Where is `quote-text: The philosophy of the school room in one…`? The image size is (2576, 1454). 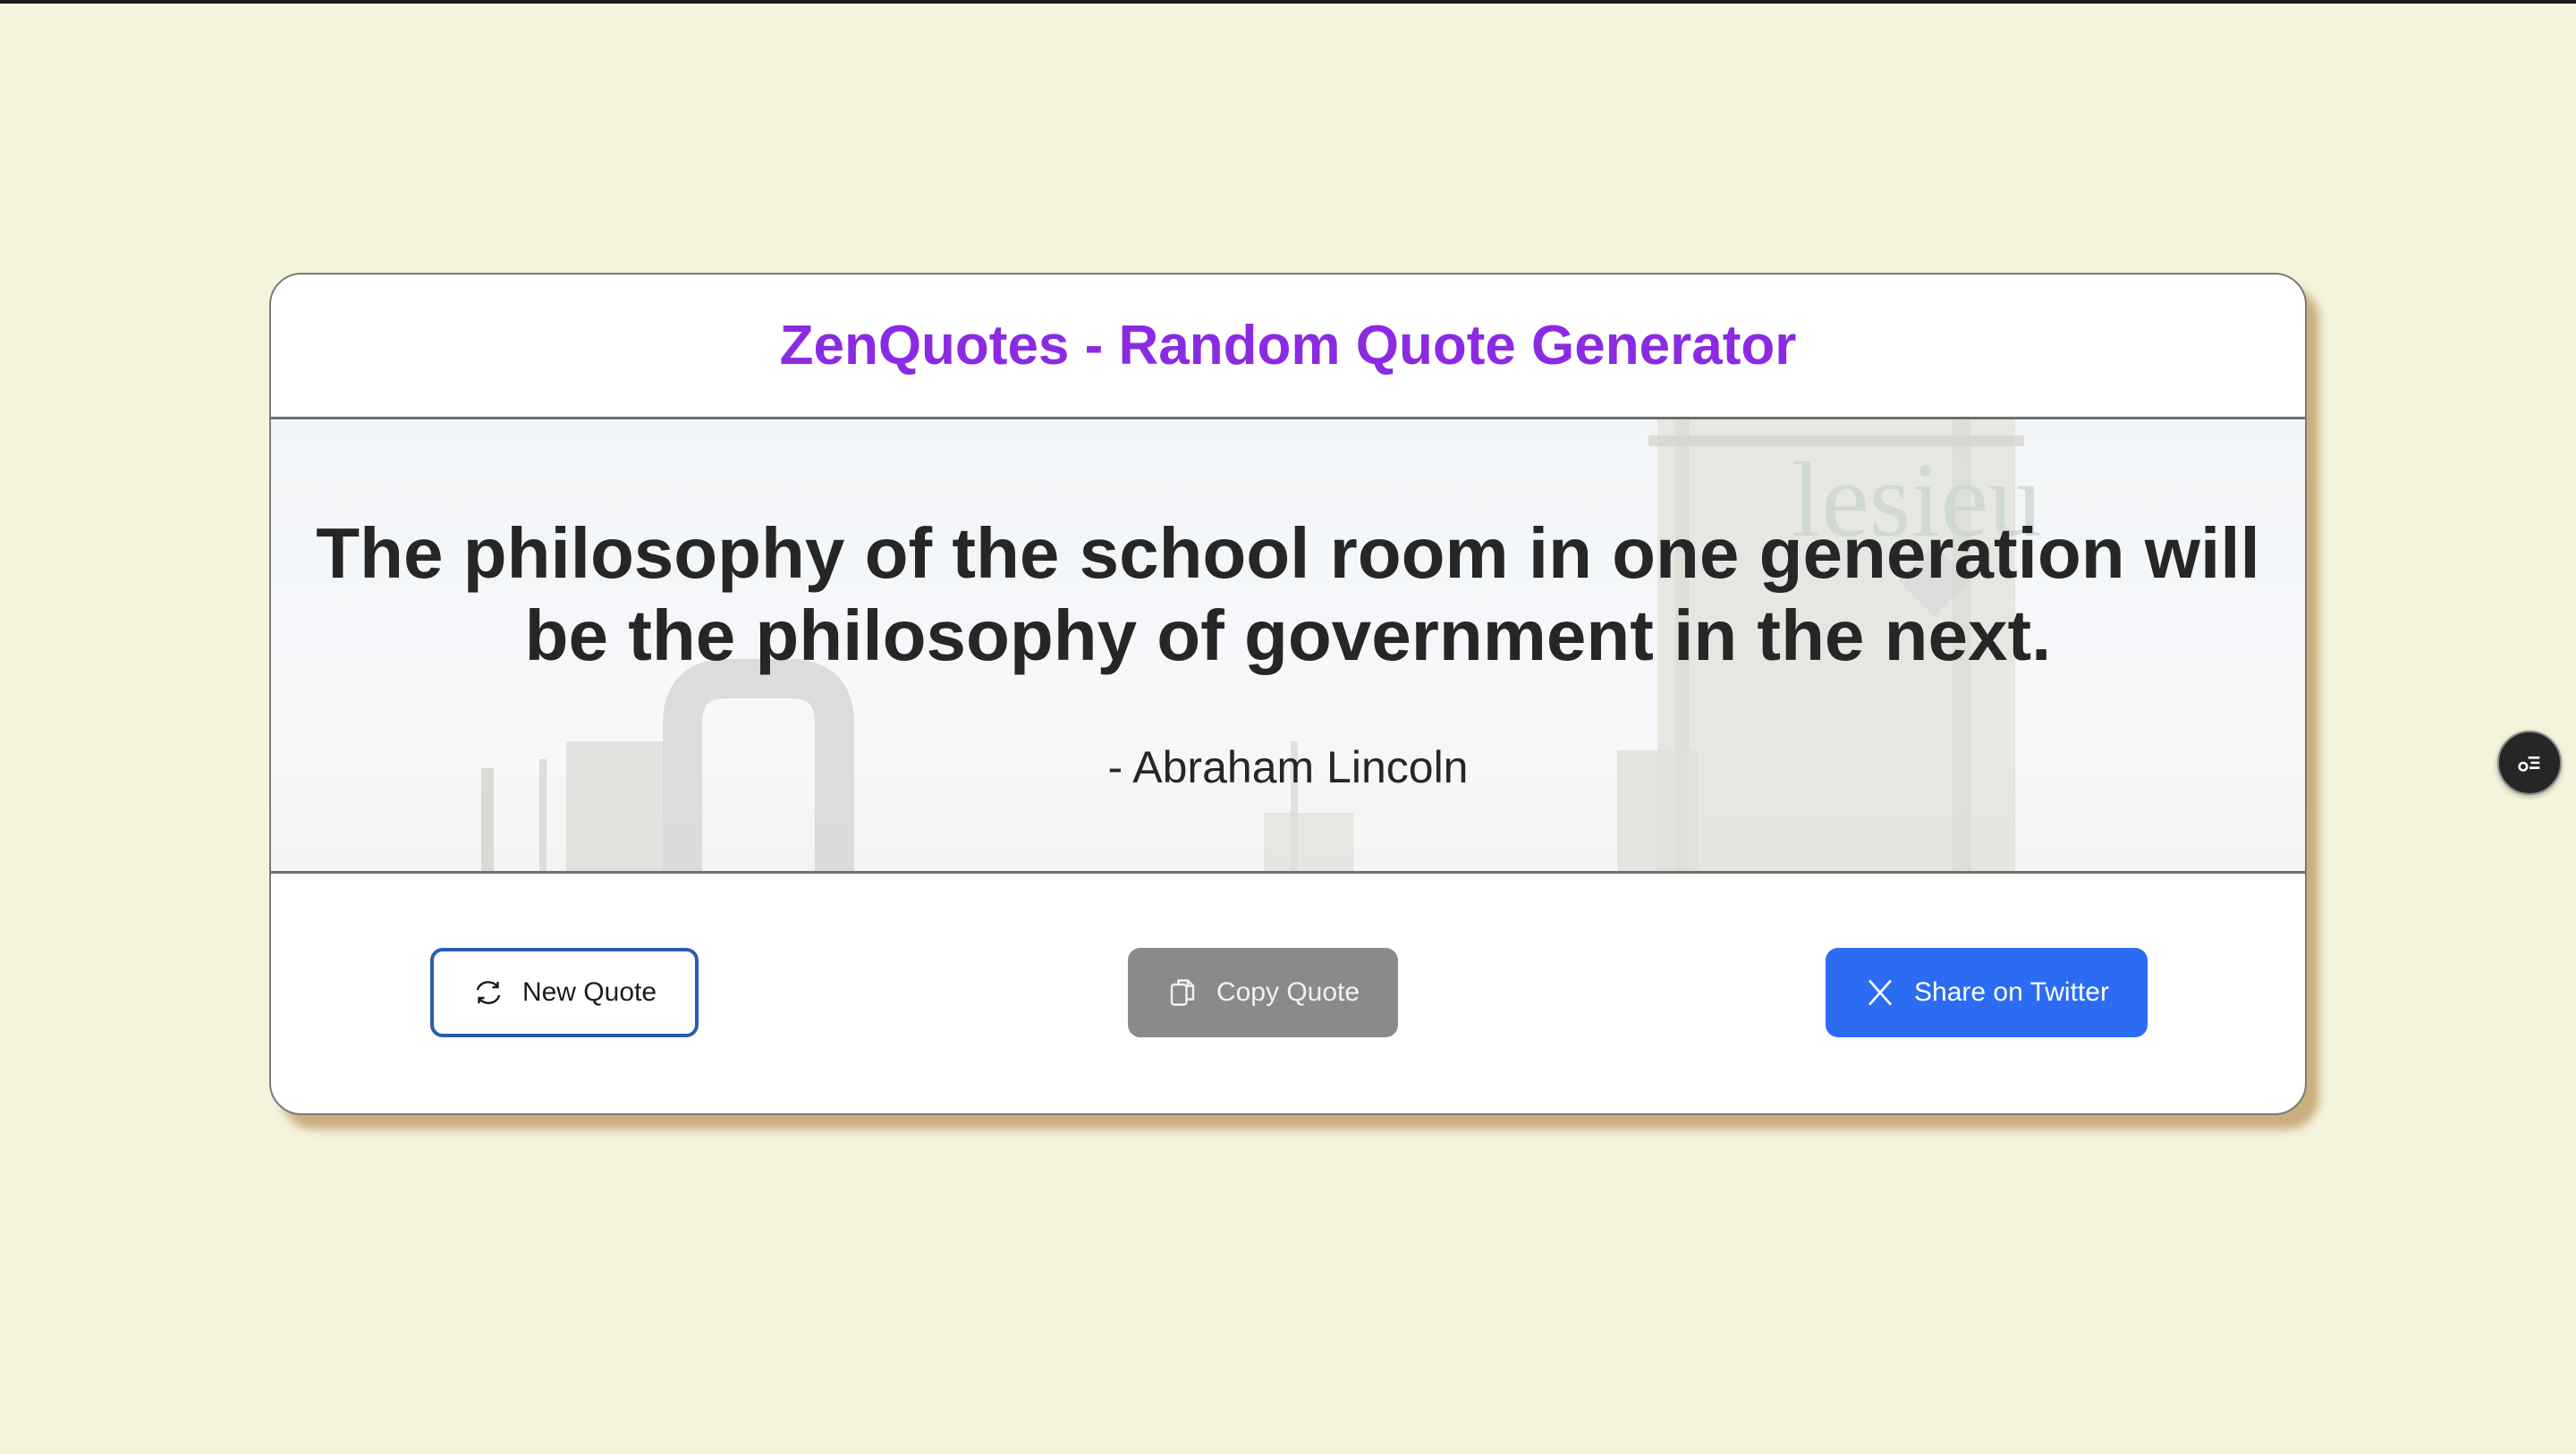
quote-text: The philosophy of the school room in one… is located at coordinates (1288, 594).